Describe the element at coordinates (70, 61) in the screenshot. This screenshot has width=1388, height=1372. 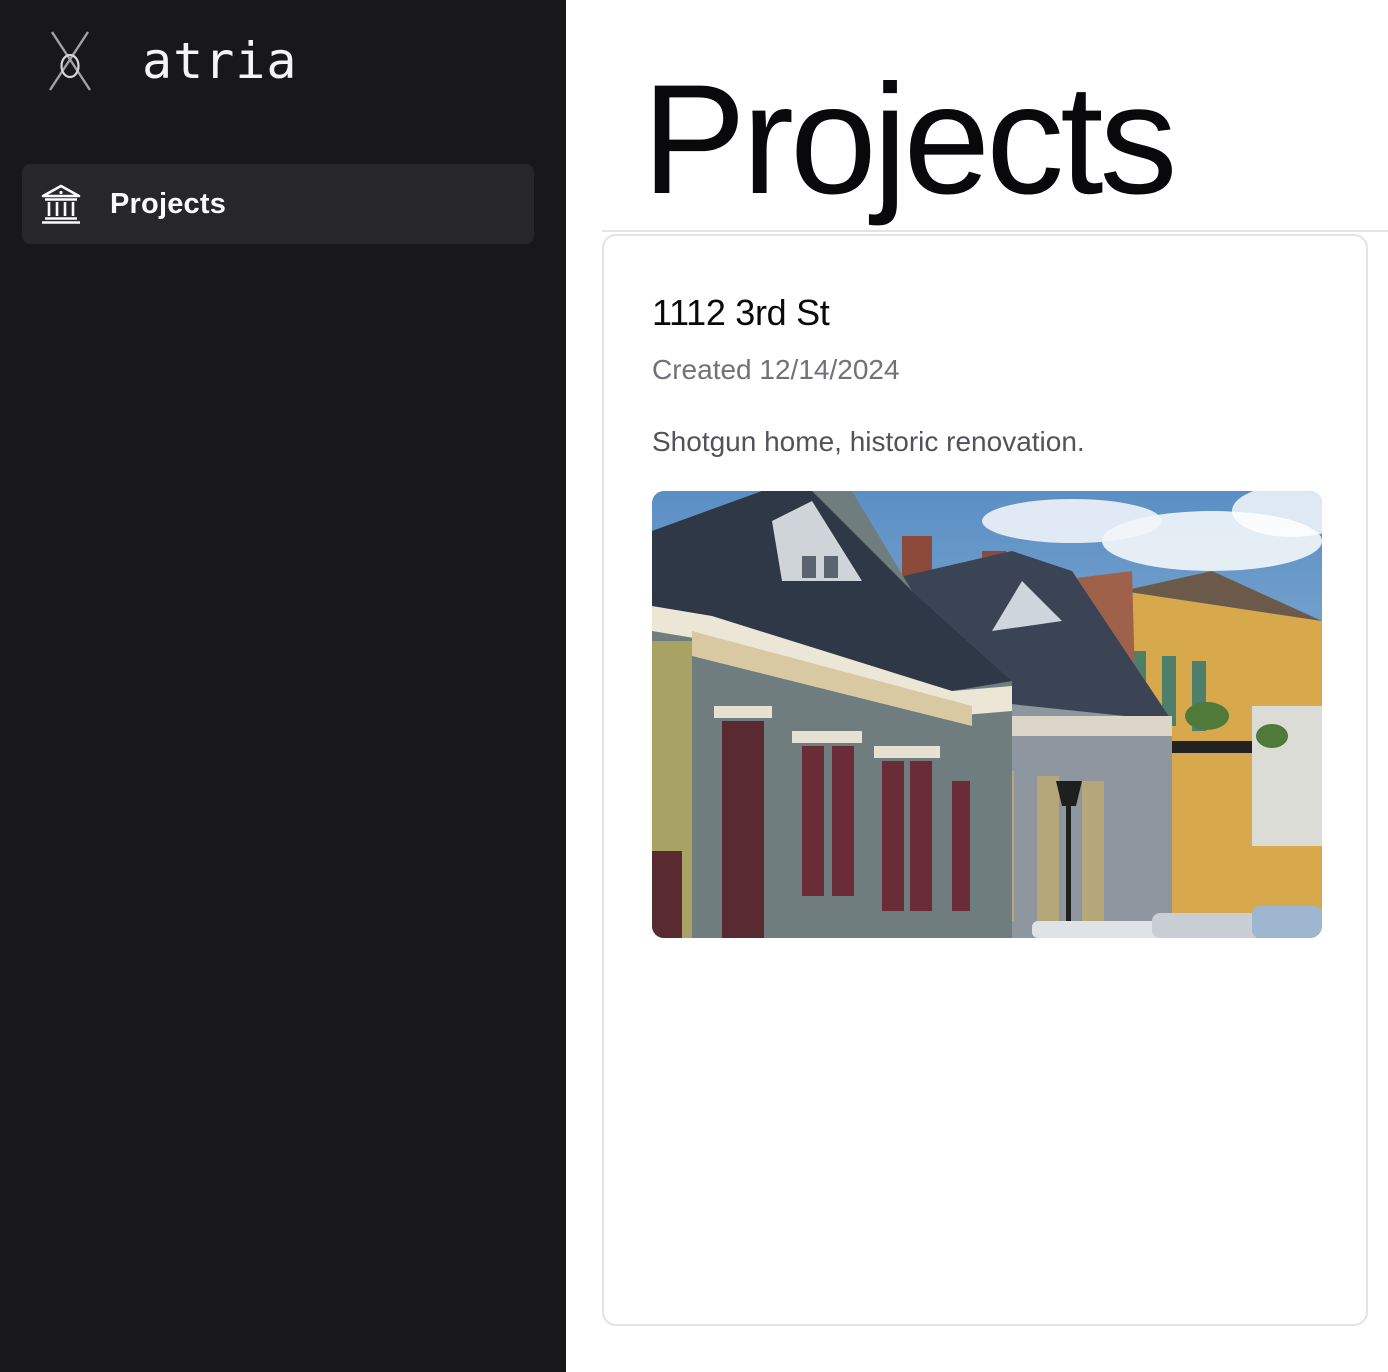
I see `atria-logo-icon` at that location.